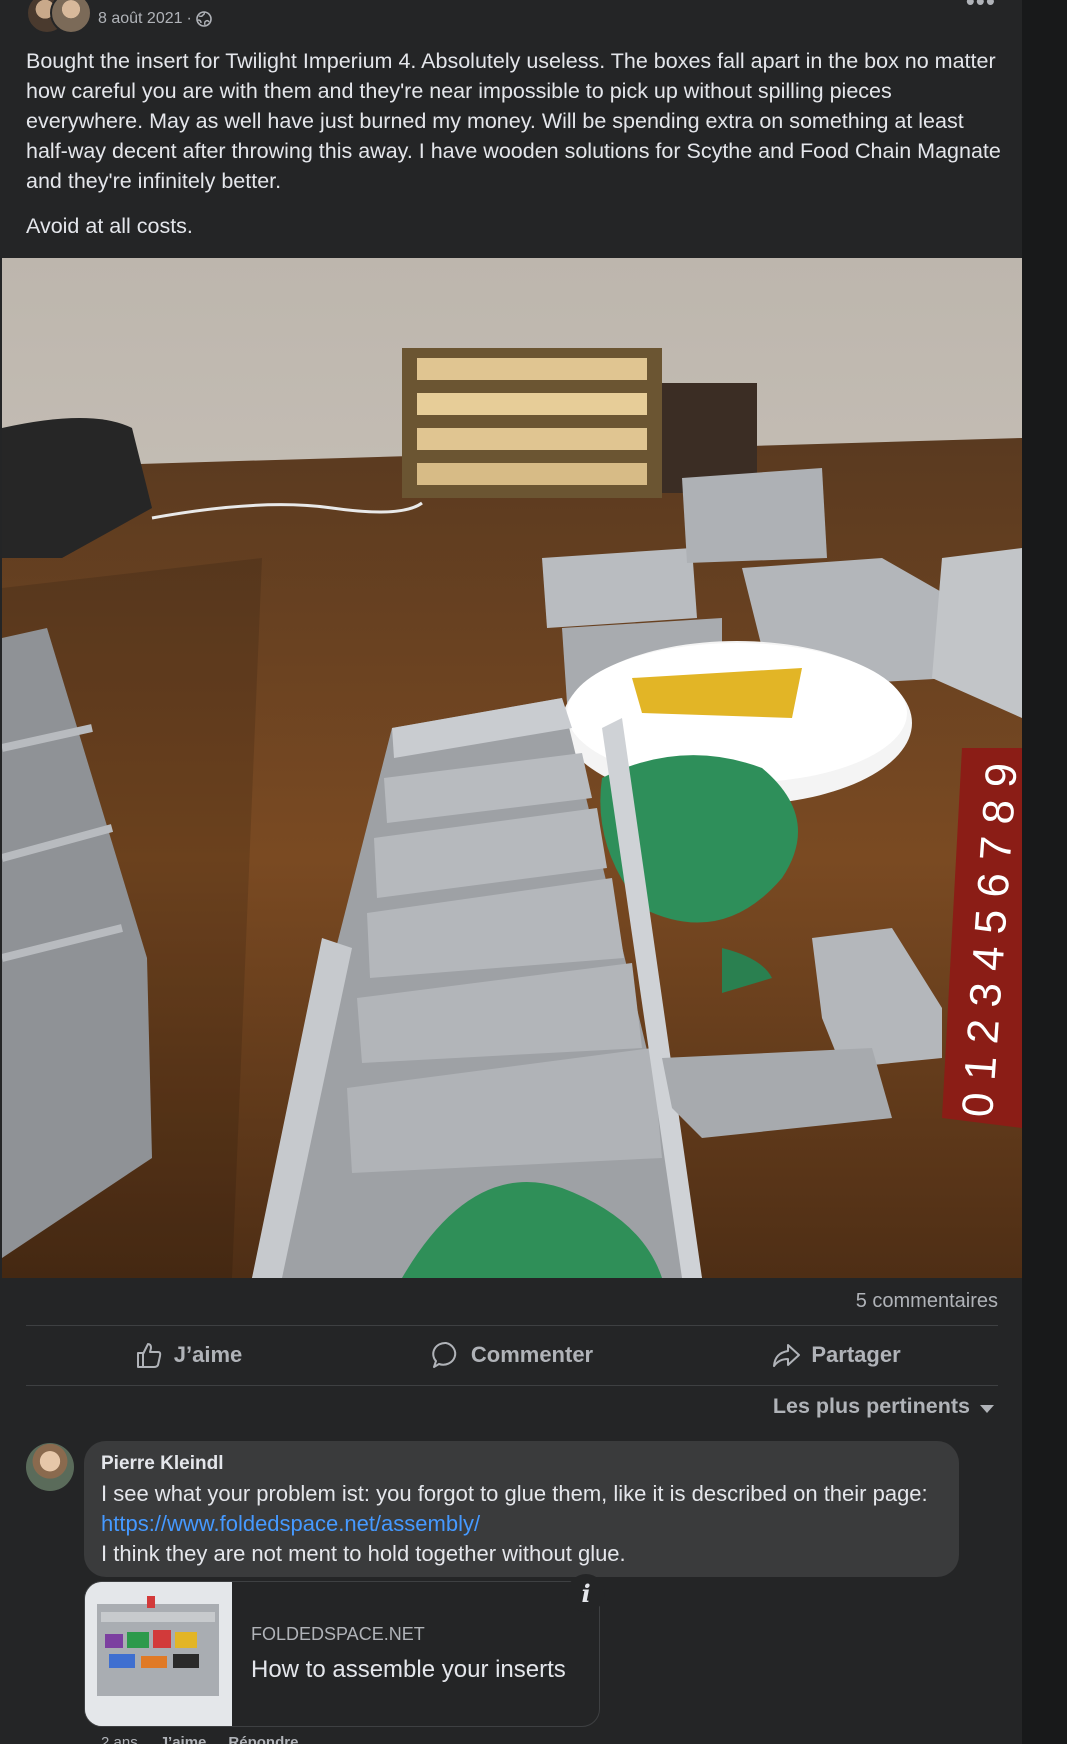 This screenshot has height=1744, width=1067. I want to click on comment-like-link: J’aime, so click(183, 1739).